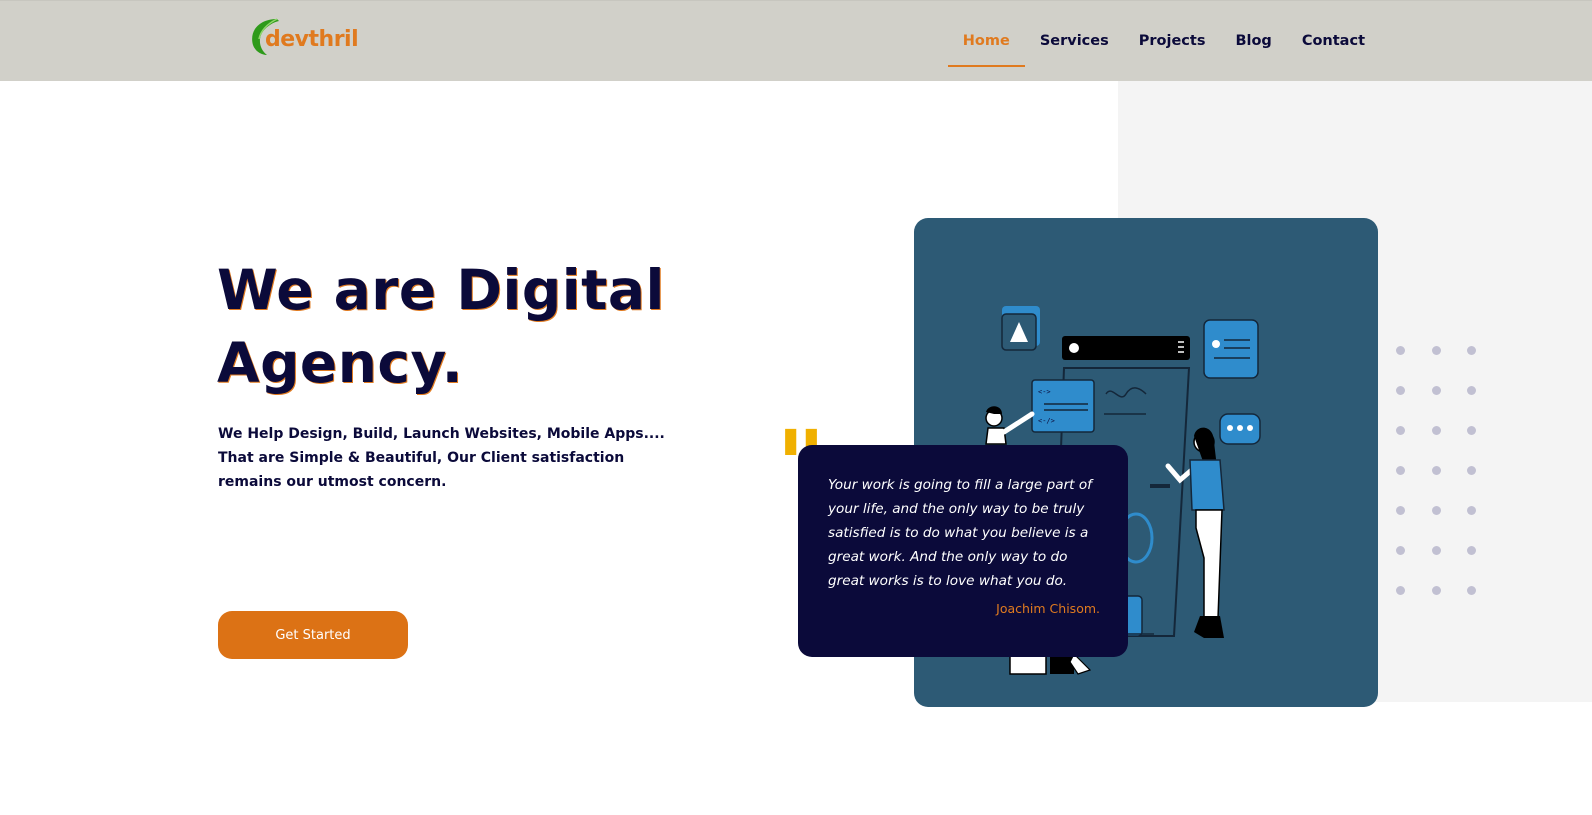  Describe the element at coordinates (1074, 41) in the screenshot. I see `nav-services-link: Services` at that location.